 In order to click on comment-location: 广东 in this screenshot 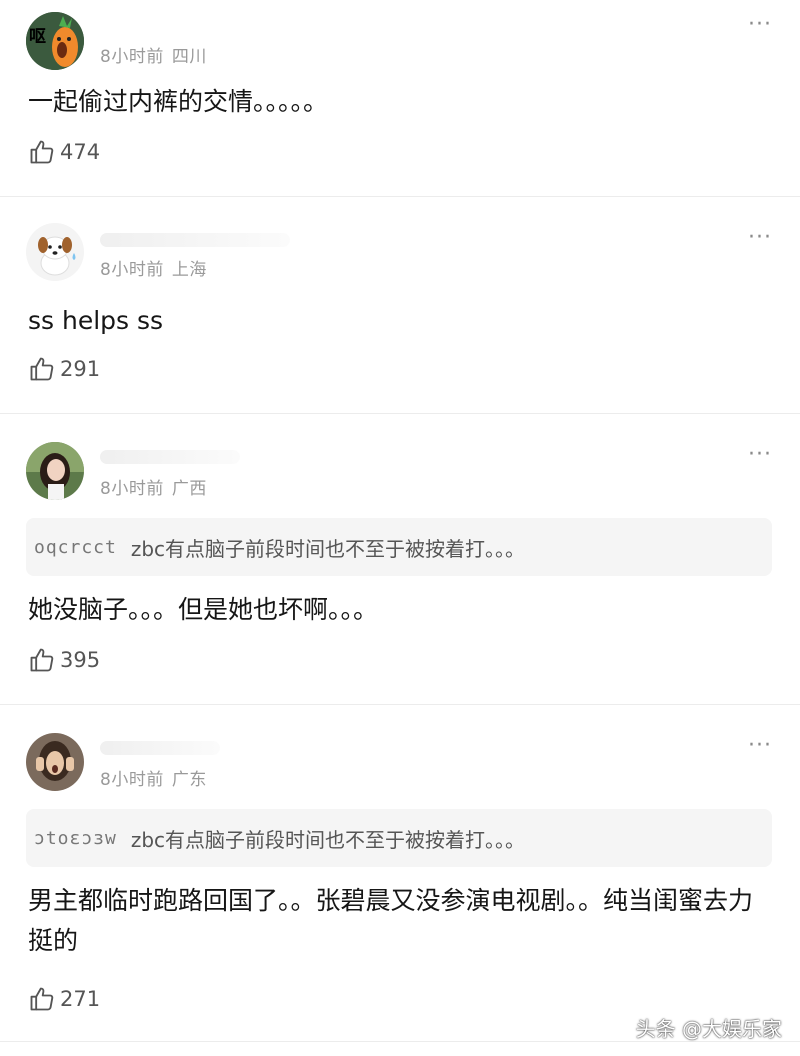, I will do `click(189, 780)`.